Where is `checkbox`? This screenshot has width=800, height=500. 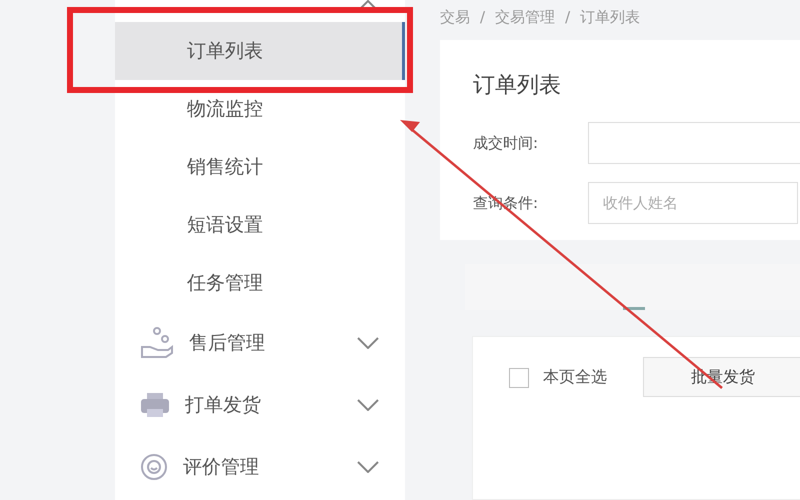
checkbox is located at coordinates (519, 378).